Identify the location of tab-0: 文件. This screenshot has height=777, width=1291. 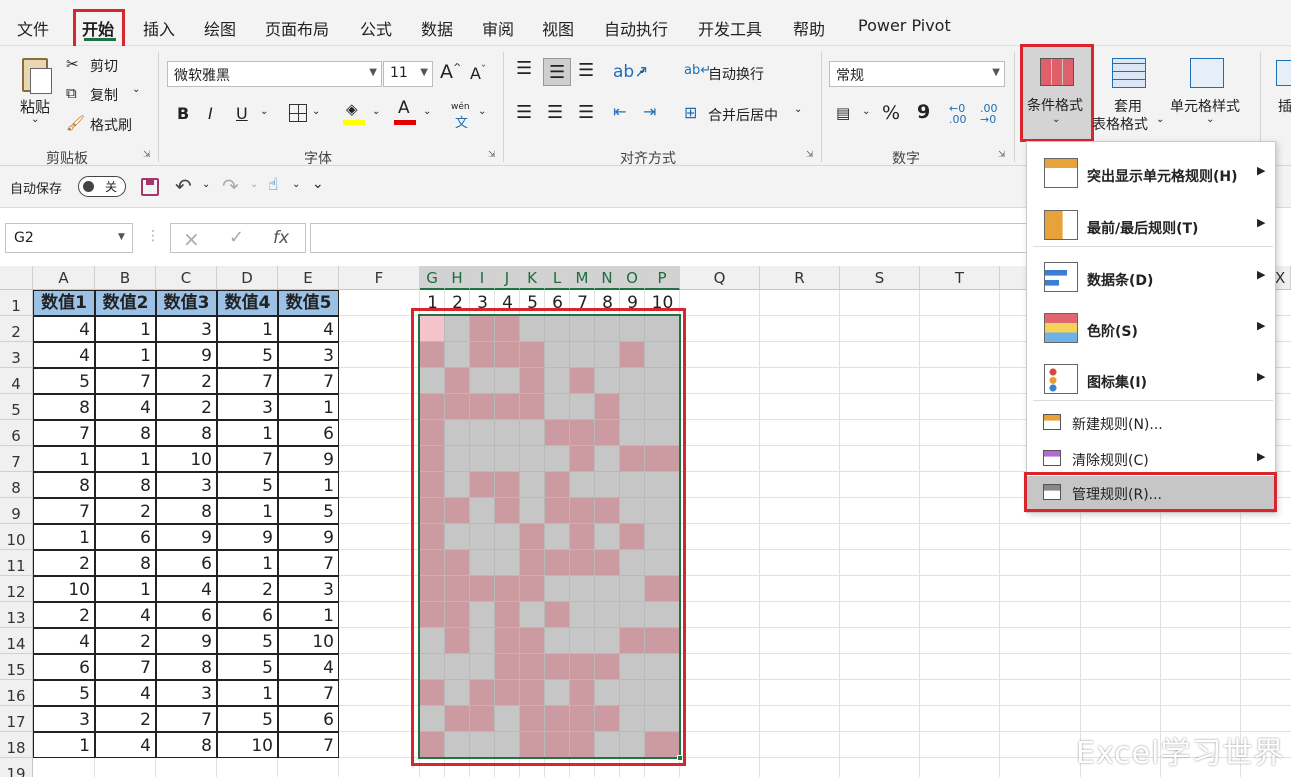
(33, 28).